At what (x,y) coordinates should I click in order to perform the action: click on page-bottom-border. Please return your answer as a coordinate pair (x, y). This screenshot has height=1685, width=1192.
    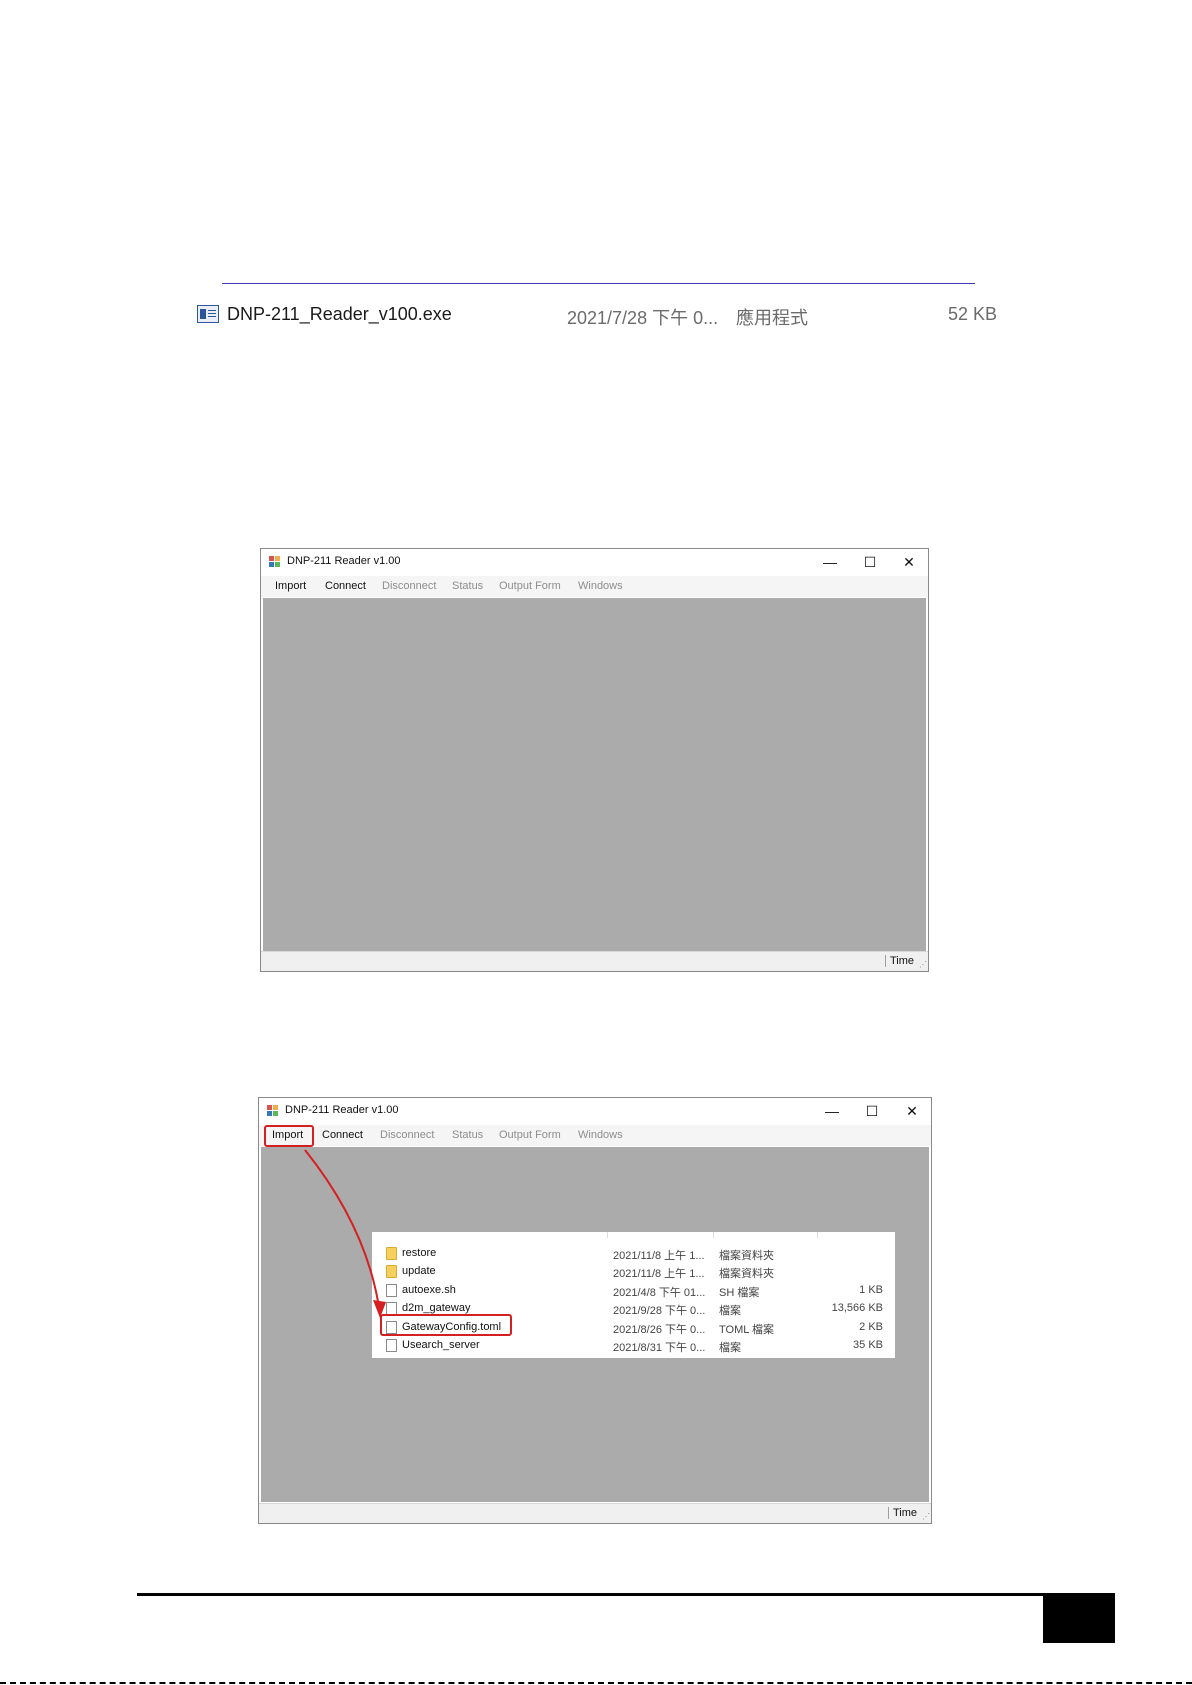
    Looking at the image, I should click on (596, 1683).